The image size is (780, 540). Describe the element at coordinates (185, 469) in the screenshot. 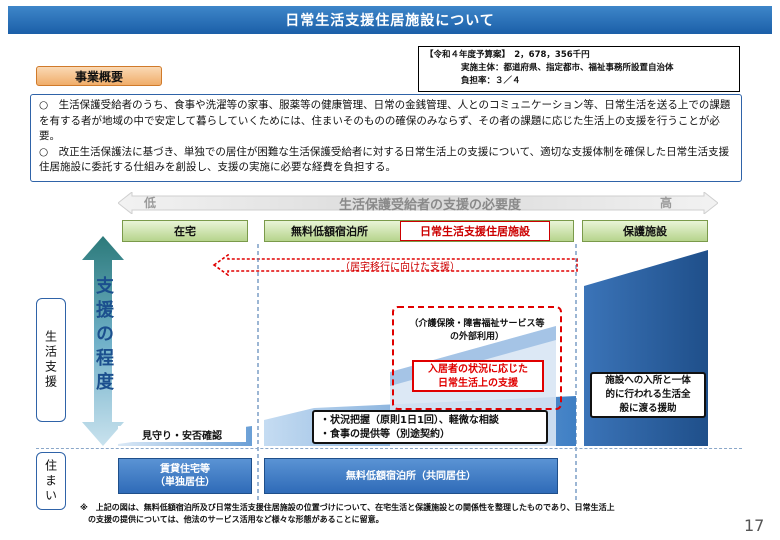

I see `housing-rental-line-1: 賃貸住宅等` at that location.